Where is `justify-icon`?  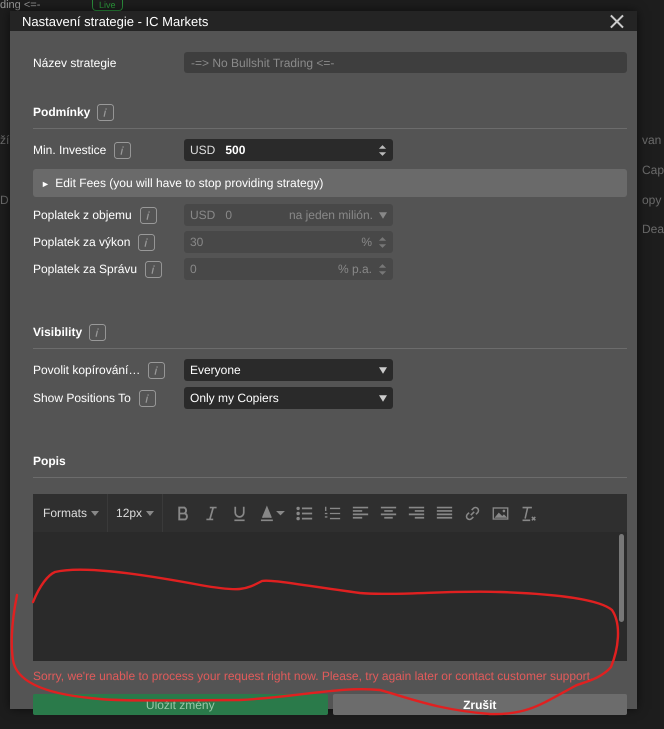 justify-icon is located at coordinates (445, 513).